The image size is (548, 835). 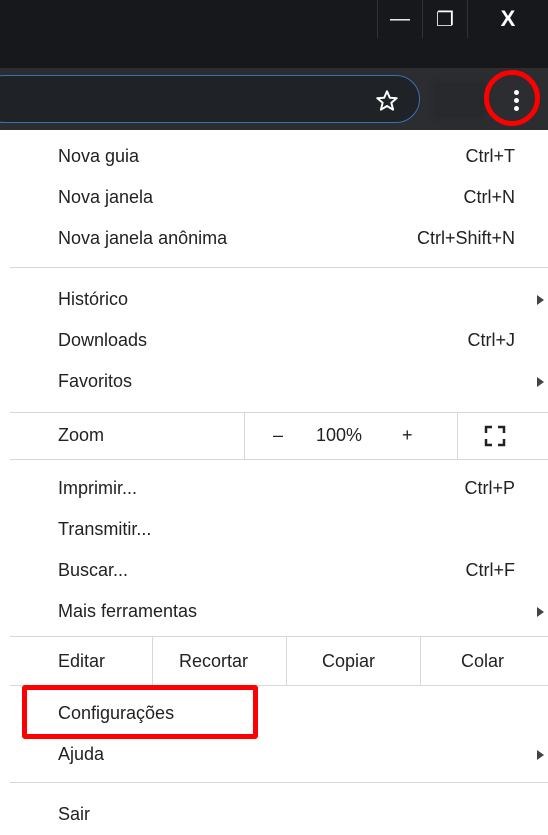 What do you see at coordinates (407, 435) in the screenshot?
I see `zoom-in-button: +` at bounding box center [407, 435].